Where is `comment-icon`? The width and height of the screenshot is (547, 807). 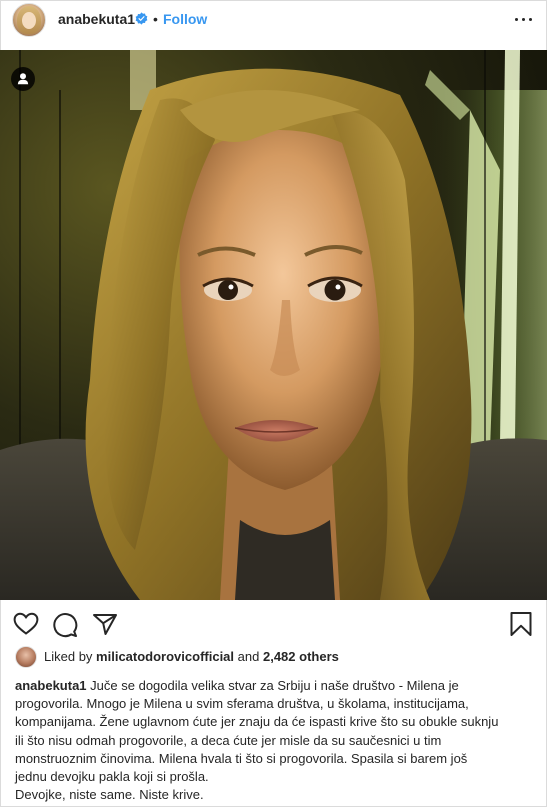
comment-icon is located at coordinates (65, 625).